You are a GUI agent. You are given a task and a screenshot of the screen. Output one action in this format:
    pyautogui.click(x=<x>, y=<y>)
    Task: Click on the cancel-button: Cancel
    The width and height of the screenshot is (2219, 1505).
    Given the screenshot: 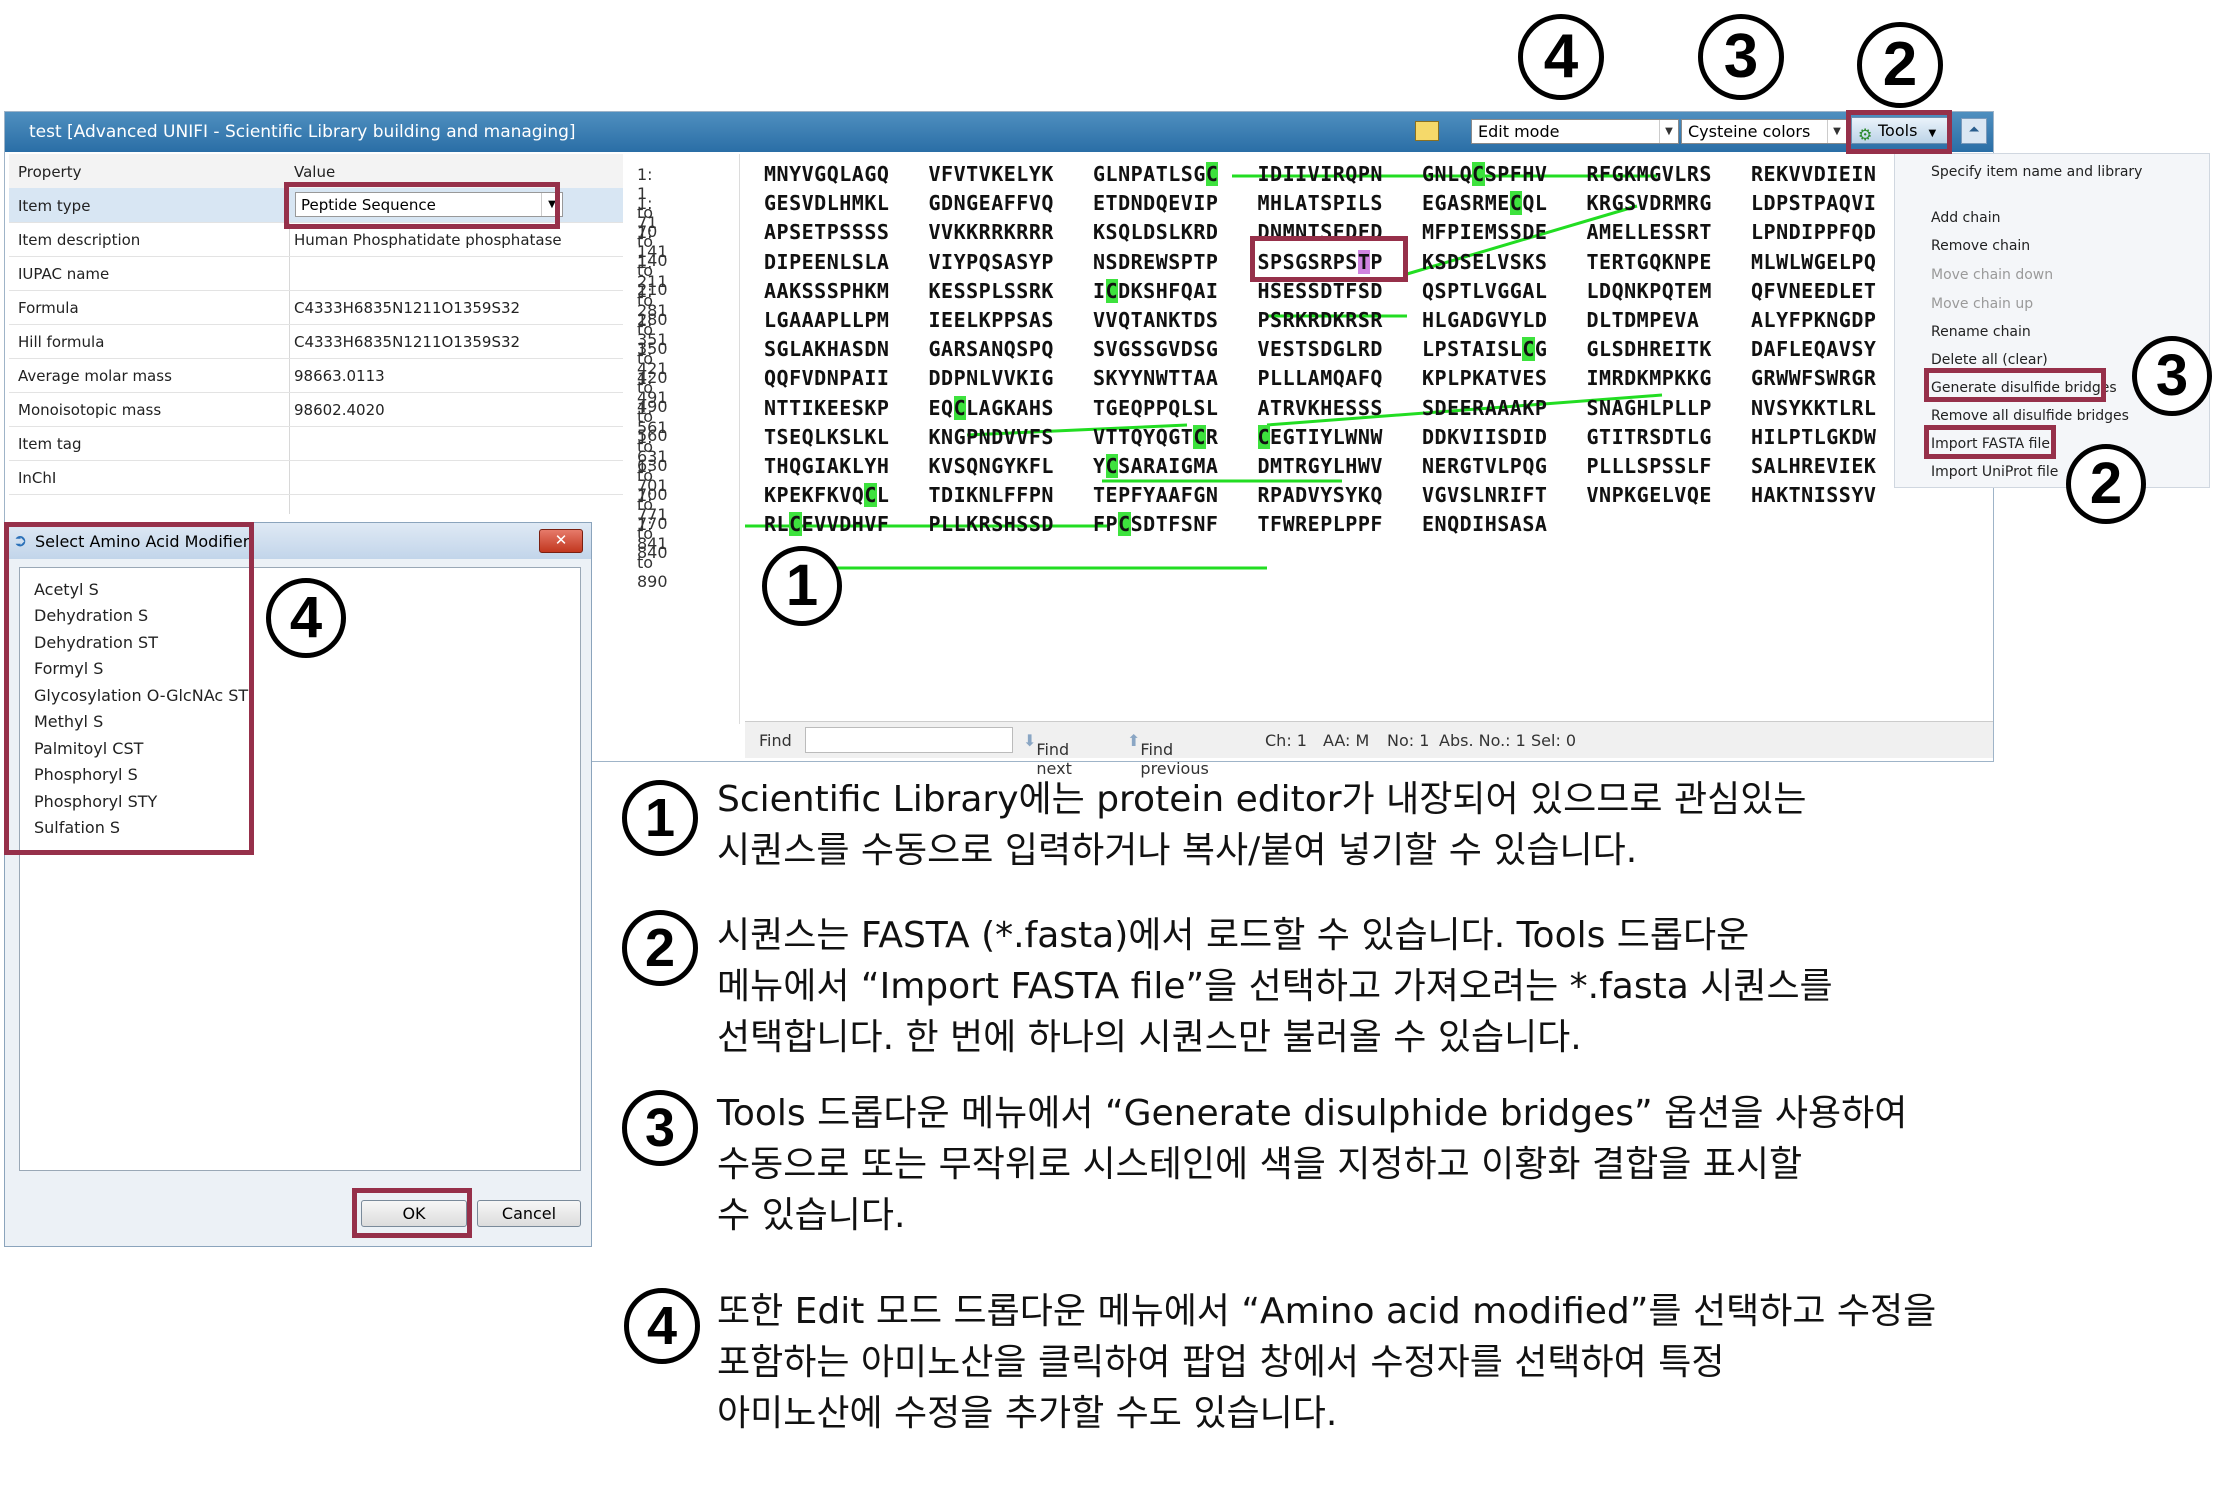 What is the action you would take?
    pyautogui.click(x=529, y=1213)
    